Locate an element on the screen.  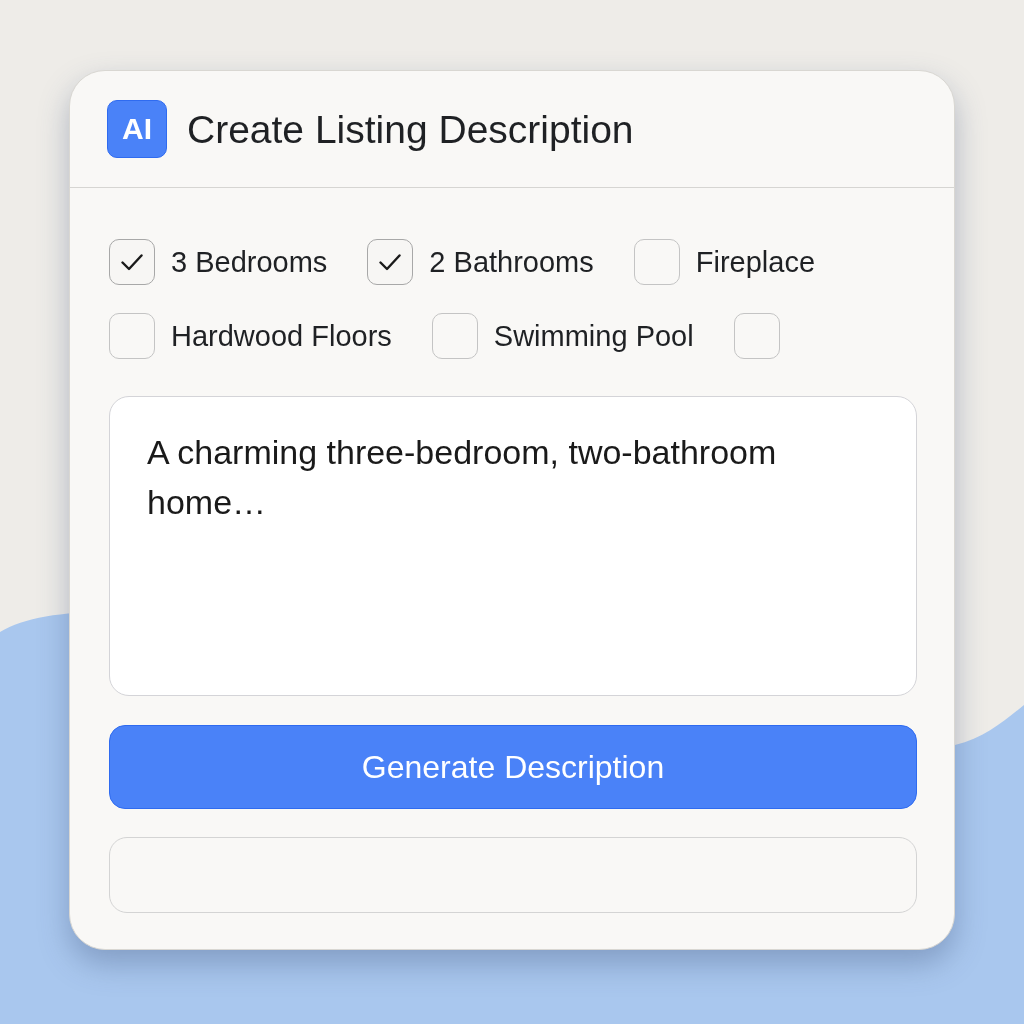
checkbox-label: 3 Bedrooms is located at coordinates (249, 262).